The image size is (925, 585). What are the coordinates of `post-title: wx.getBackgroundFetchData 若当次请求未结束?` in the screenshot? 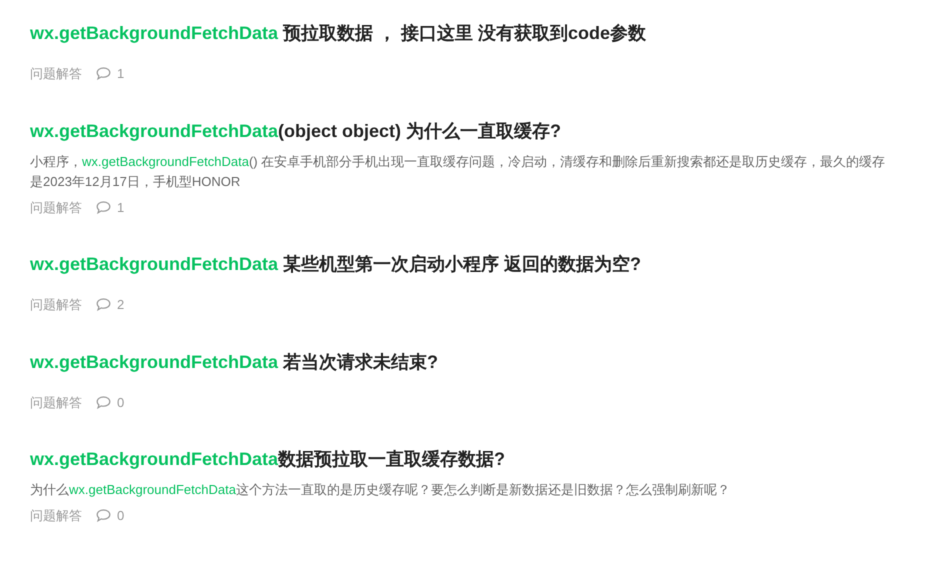 It's located at (462, 361).